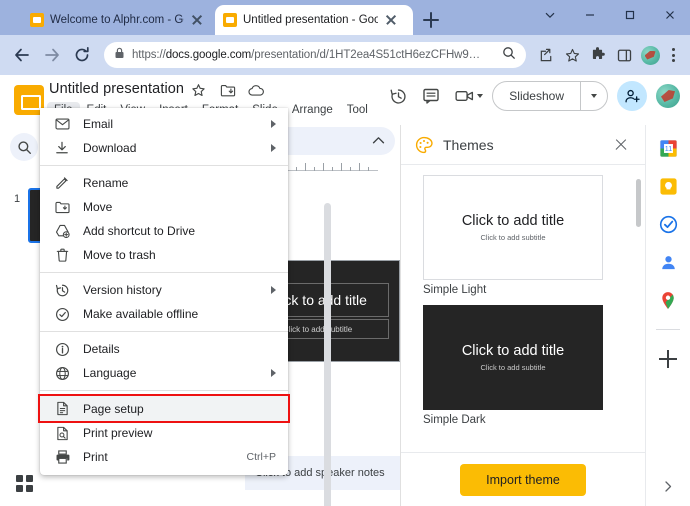  What do you see at coordinates (357, 110) in the screenshot?
I see `menu-tools: Tool` at bounding box center [357, 110].